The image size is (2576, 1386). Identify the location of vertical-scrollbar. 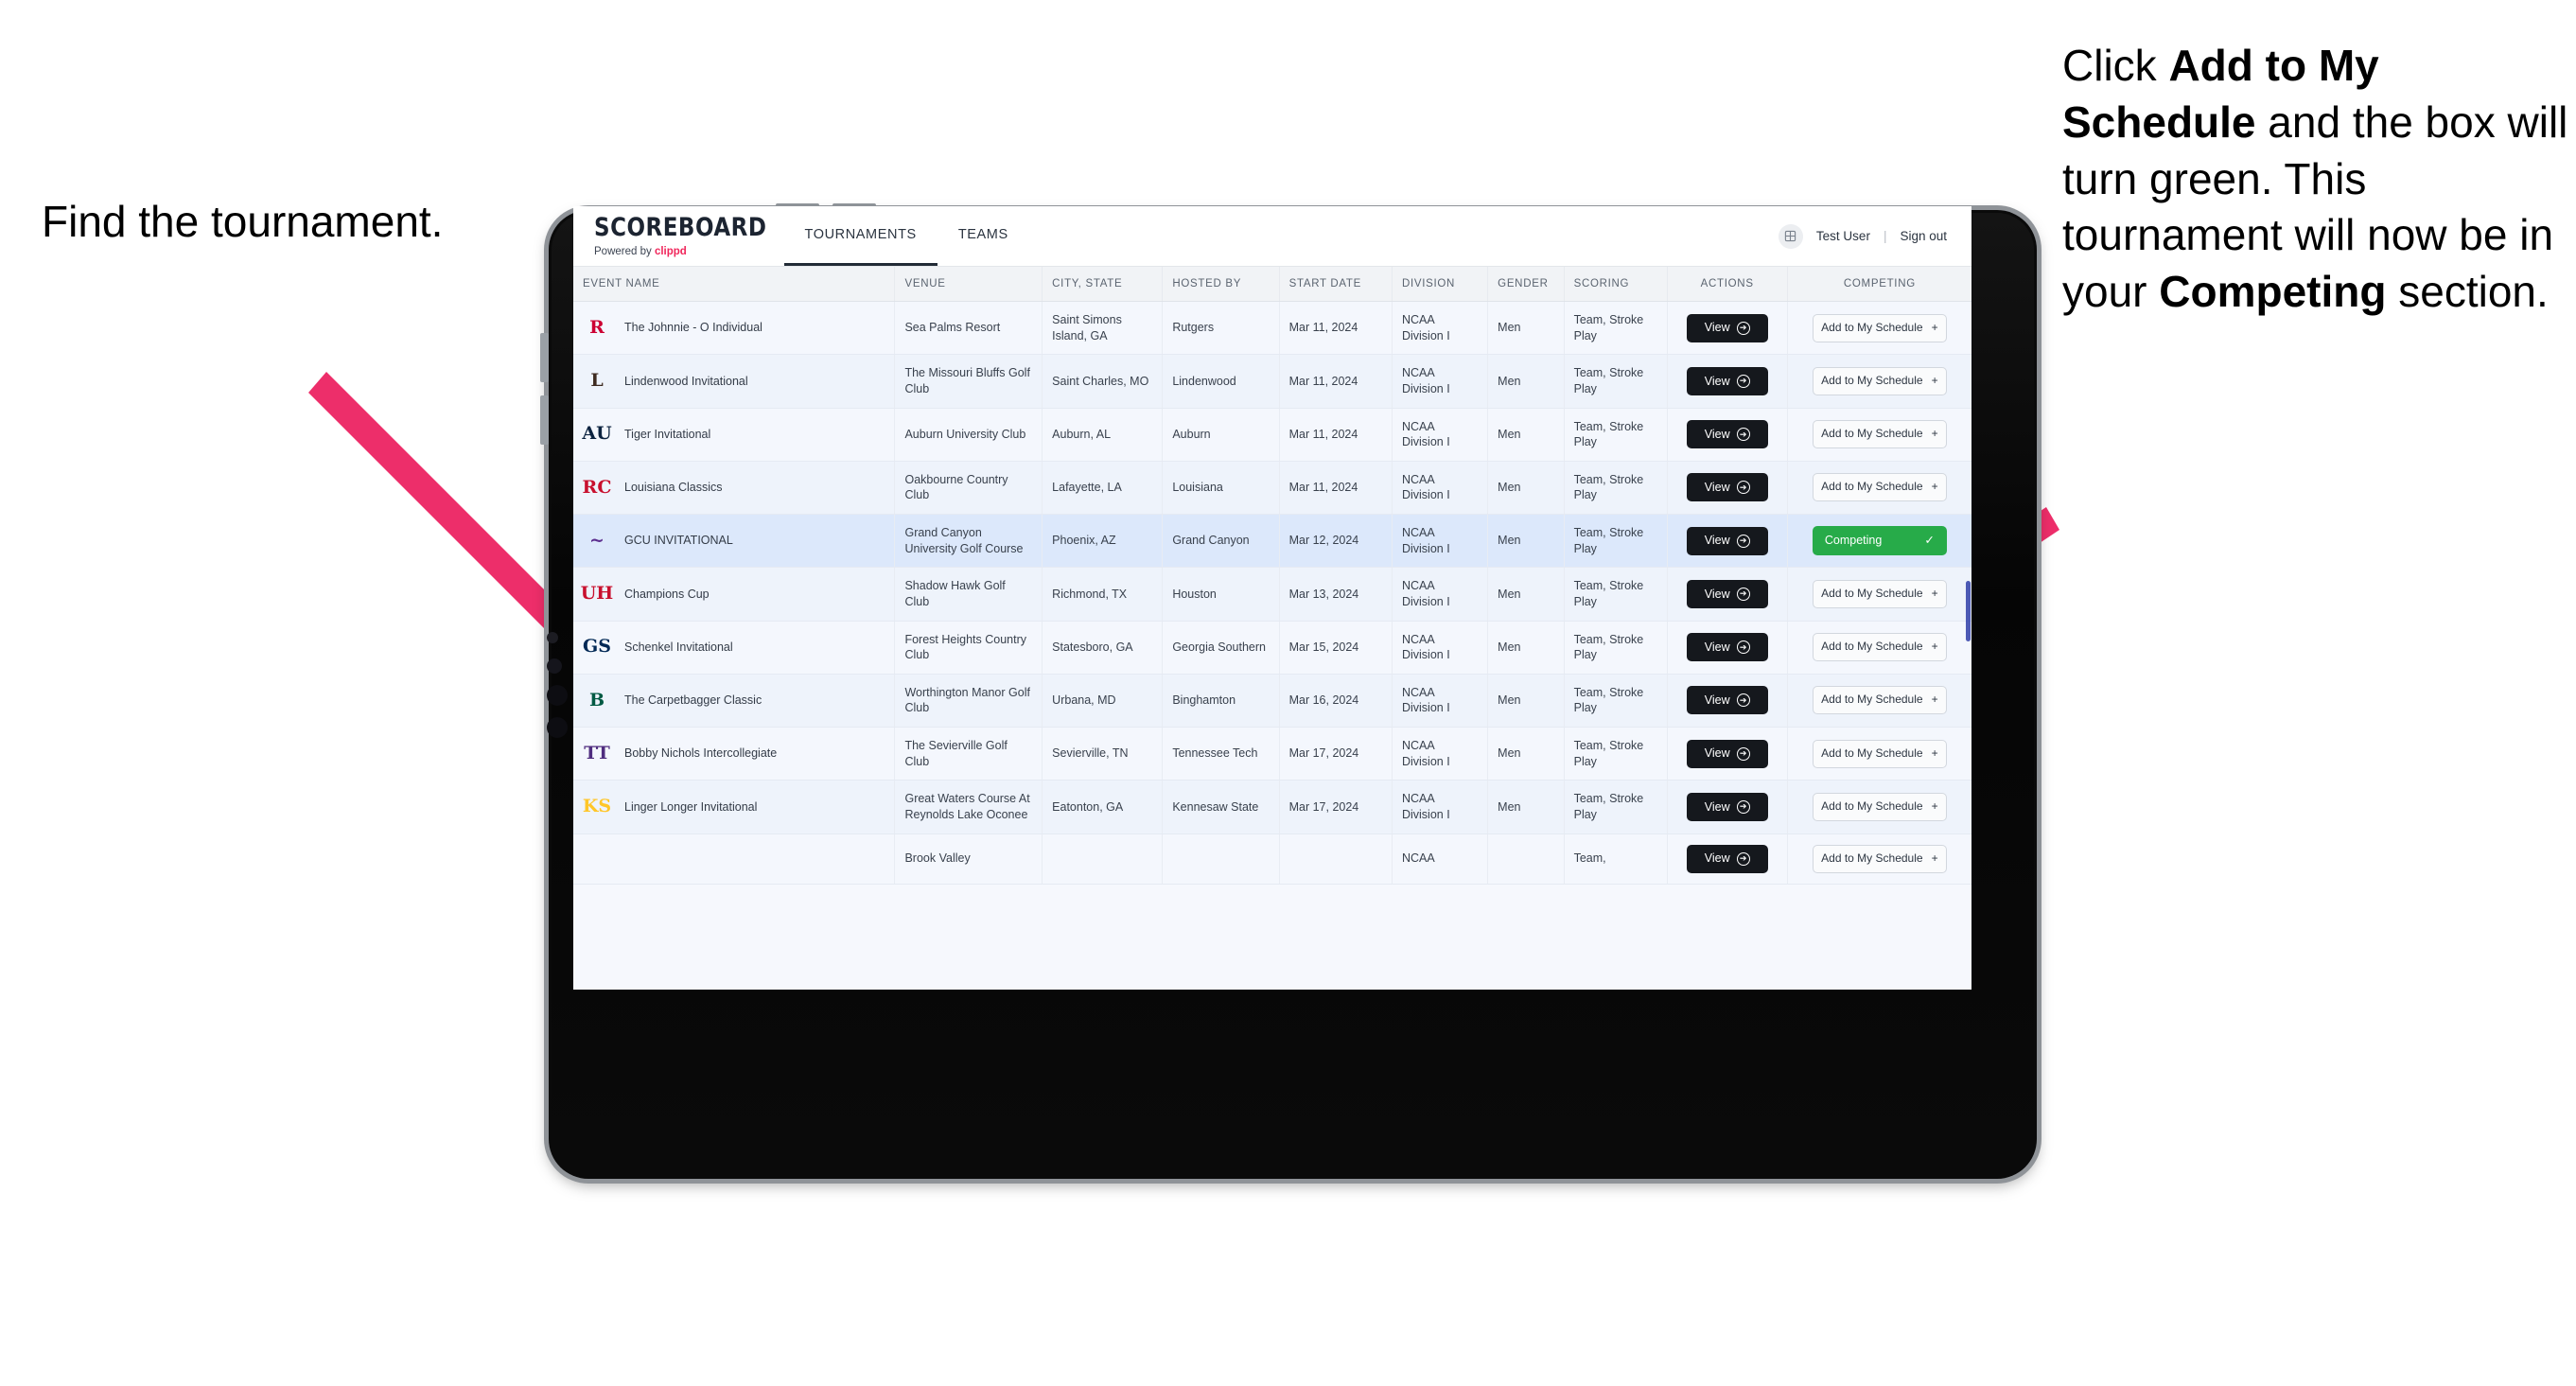
(1969, 611).